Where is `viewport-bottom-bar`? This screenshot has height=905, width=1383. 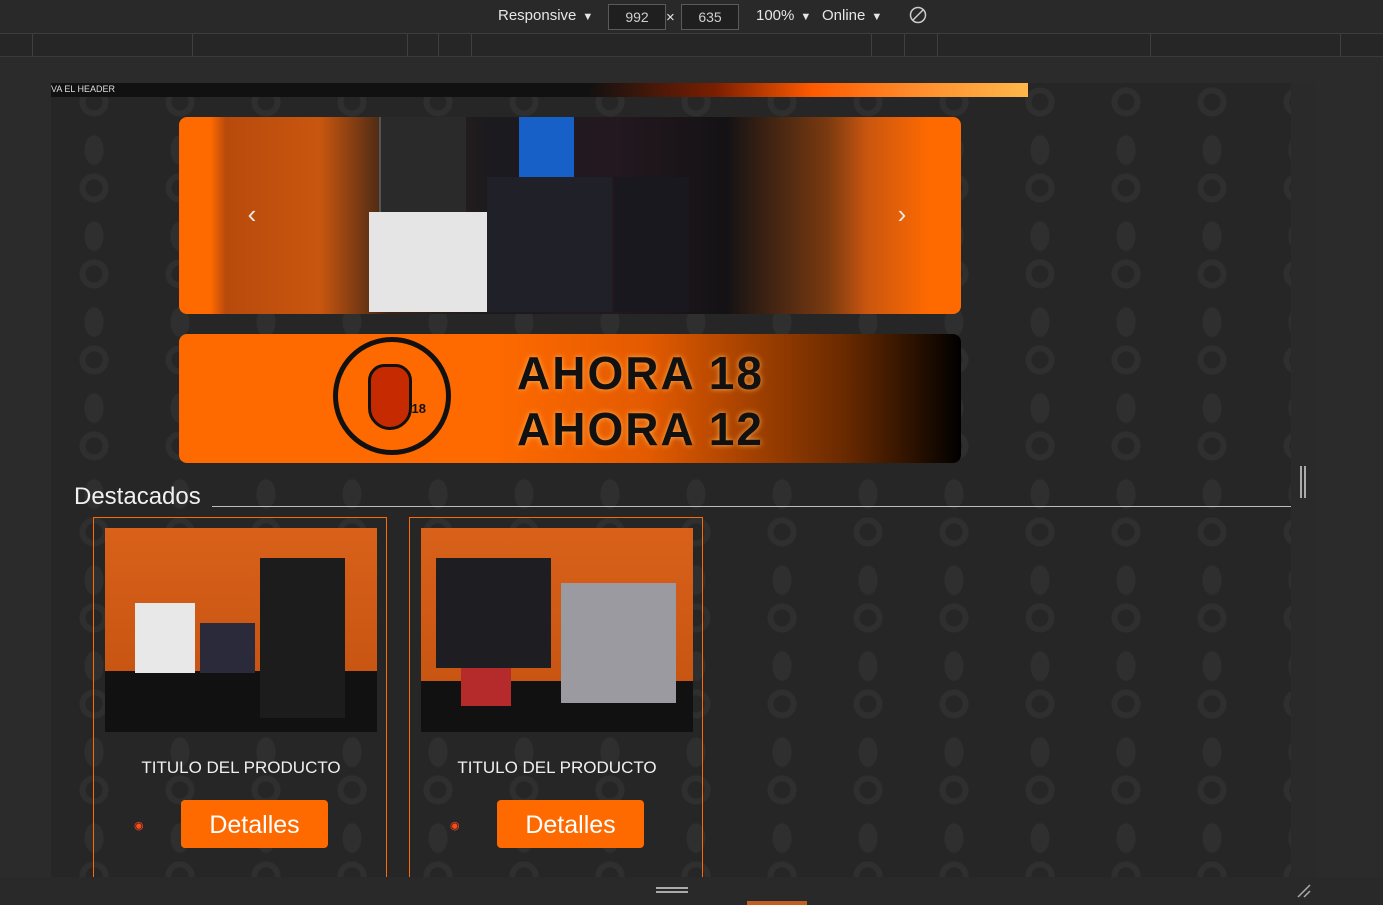 viewport-bottom-bar is located at coordinates (691, 891).